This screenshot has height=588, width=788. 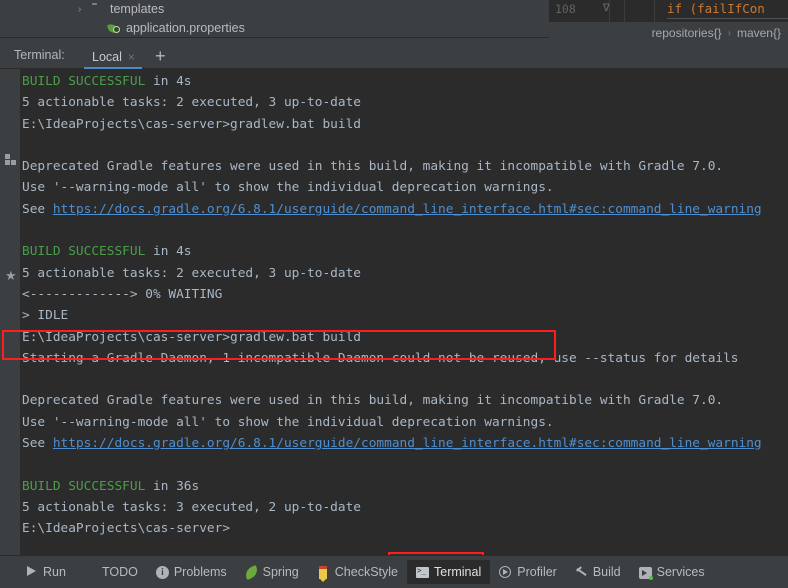 What do you see at coordinates (107, 56) in the screenshot?
I see `terminal-tab-label: Local` at bounding box center [107, 56].